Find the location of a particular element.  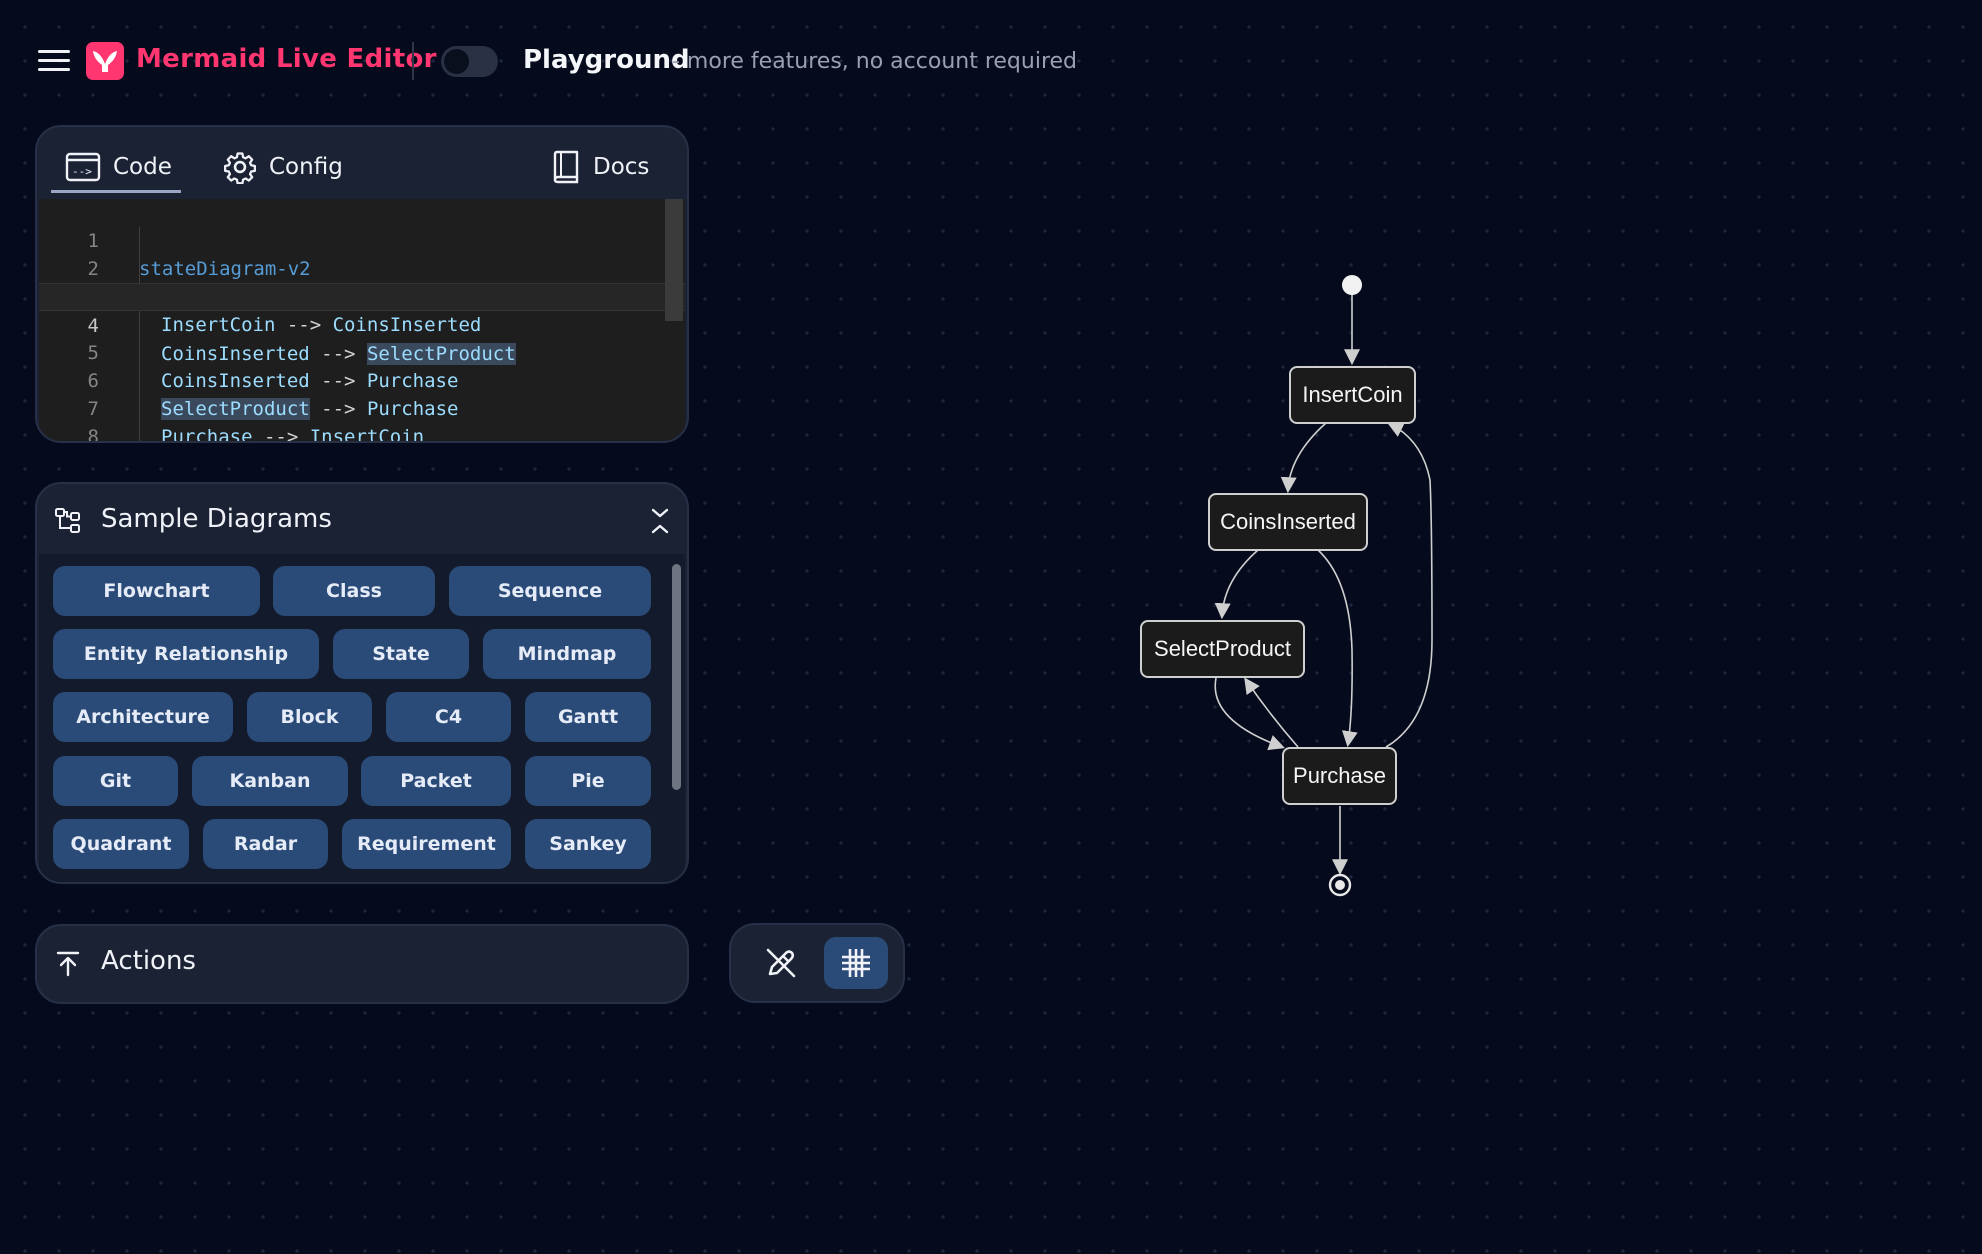

code-line-active: 4 CoinsInserted --> SelectProduct is located at coordinates (362, 324).